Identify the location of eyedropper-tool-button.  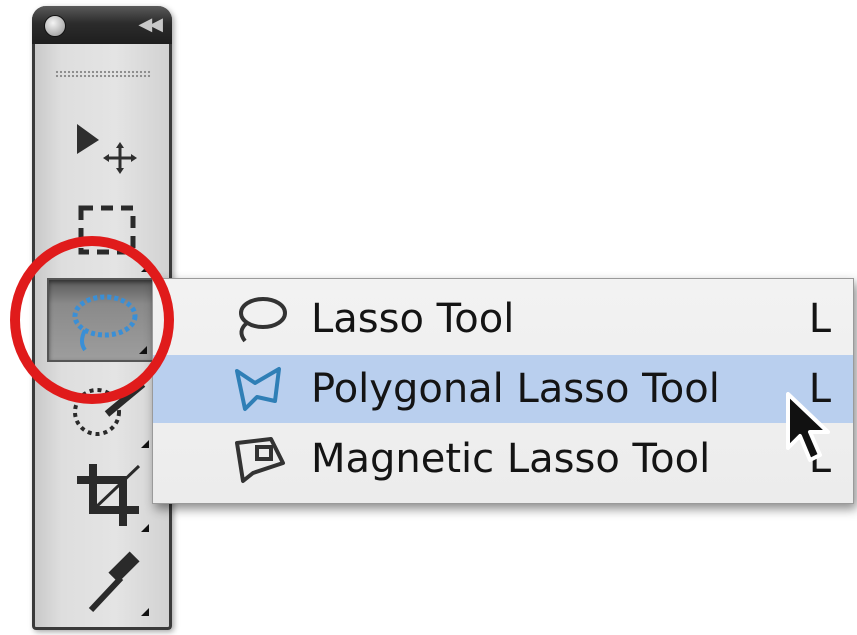
(102, 580).